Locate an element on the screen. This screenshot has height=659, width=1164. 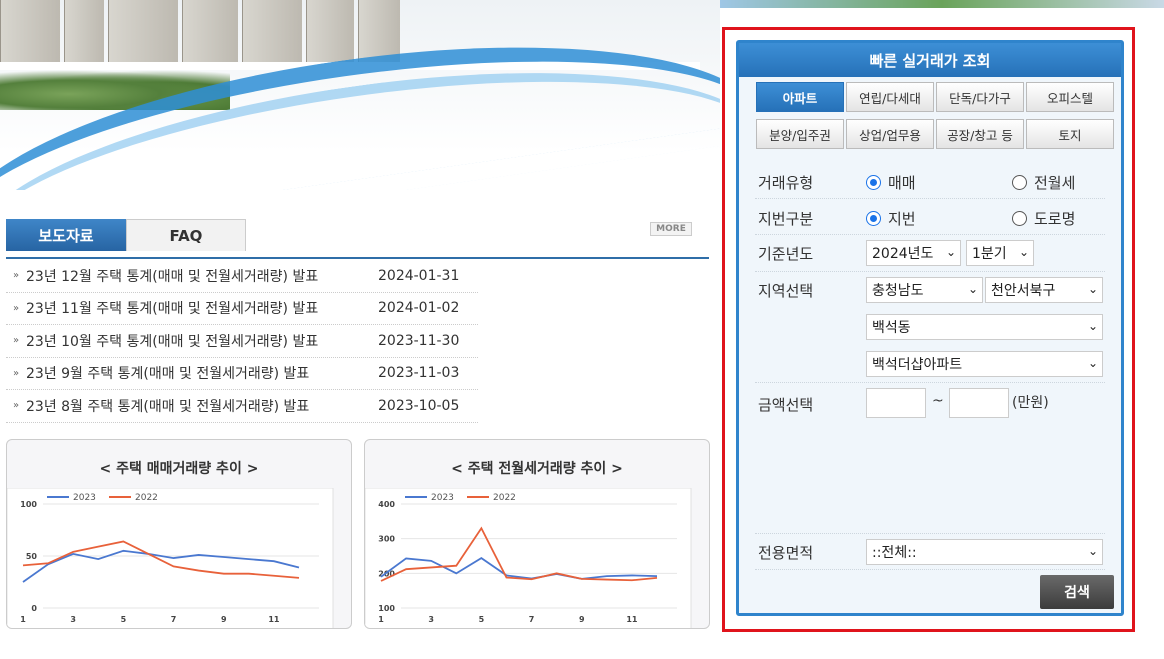
area-label: 전용면적 is located at coordinates (786, 553).